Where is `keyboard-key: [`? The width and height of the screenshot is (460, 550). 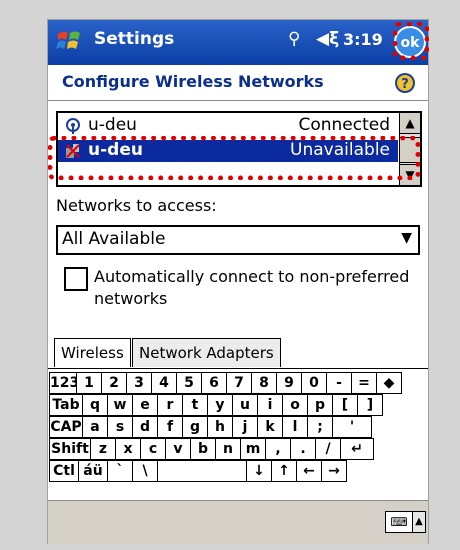
keyboard-key: [ is located at coordinates (345, 405).